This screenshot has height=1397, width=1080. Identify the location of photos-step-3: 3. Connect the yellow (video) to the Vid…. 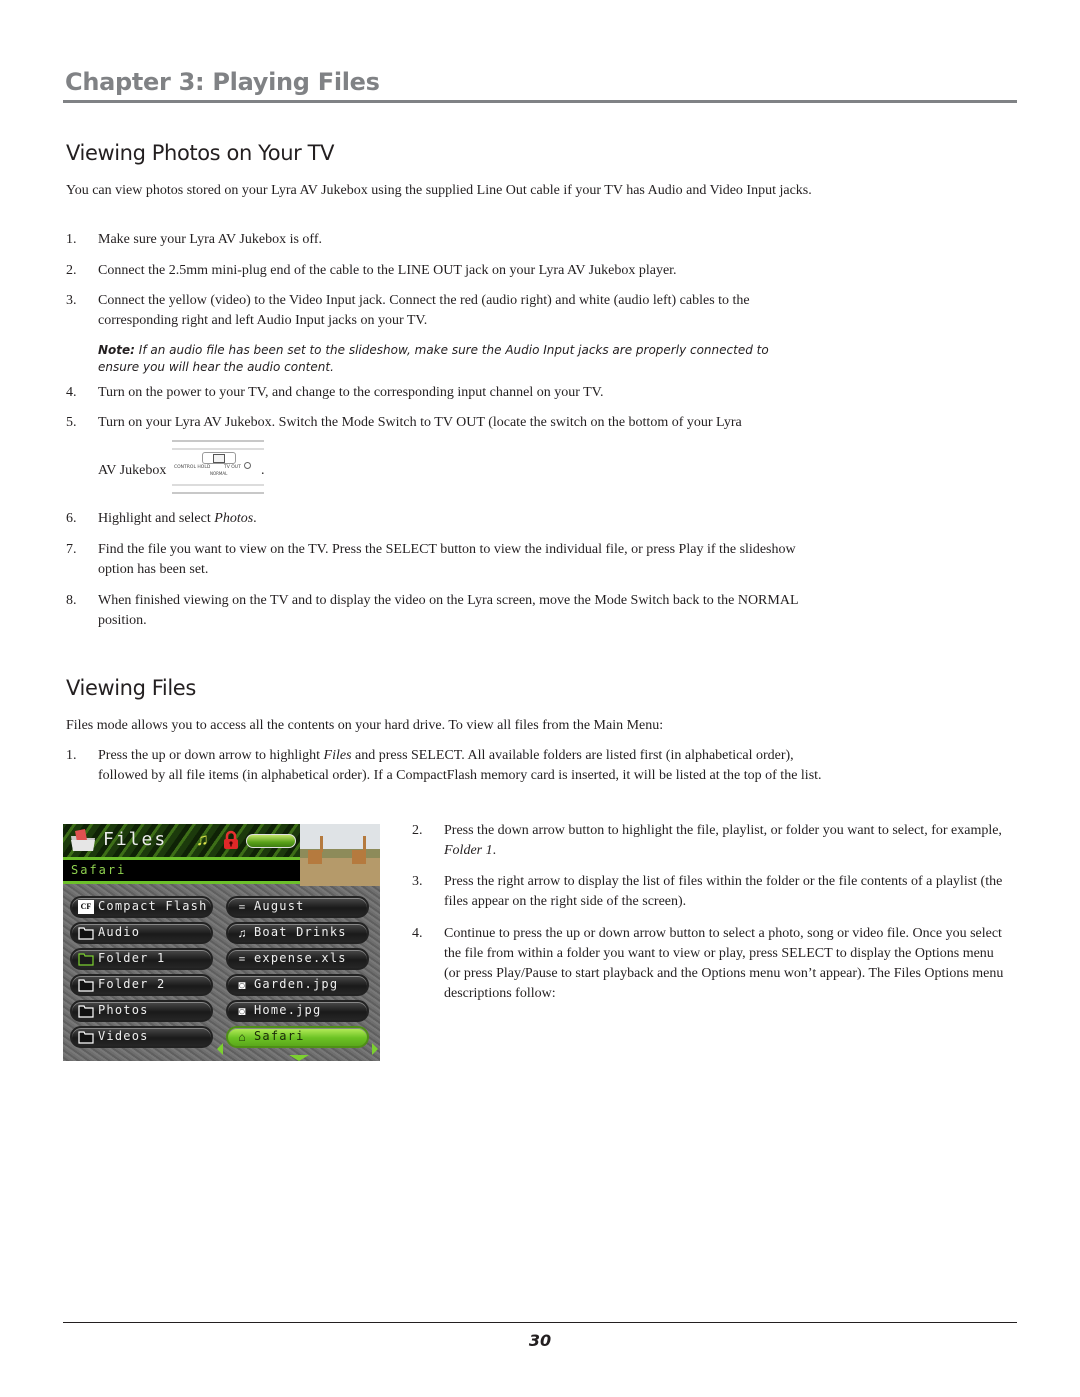
(446, 311).